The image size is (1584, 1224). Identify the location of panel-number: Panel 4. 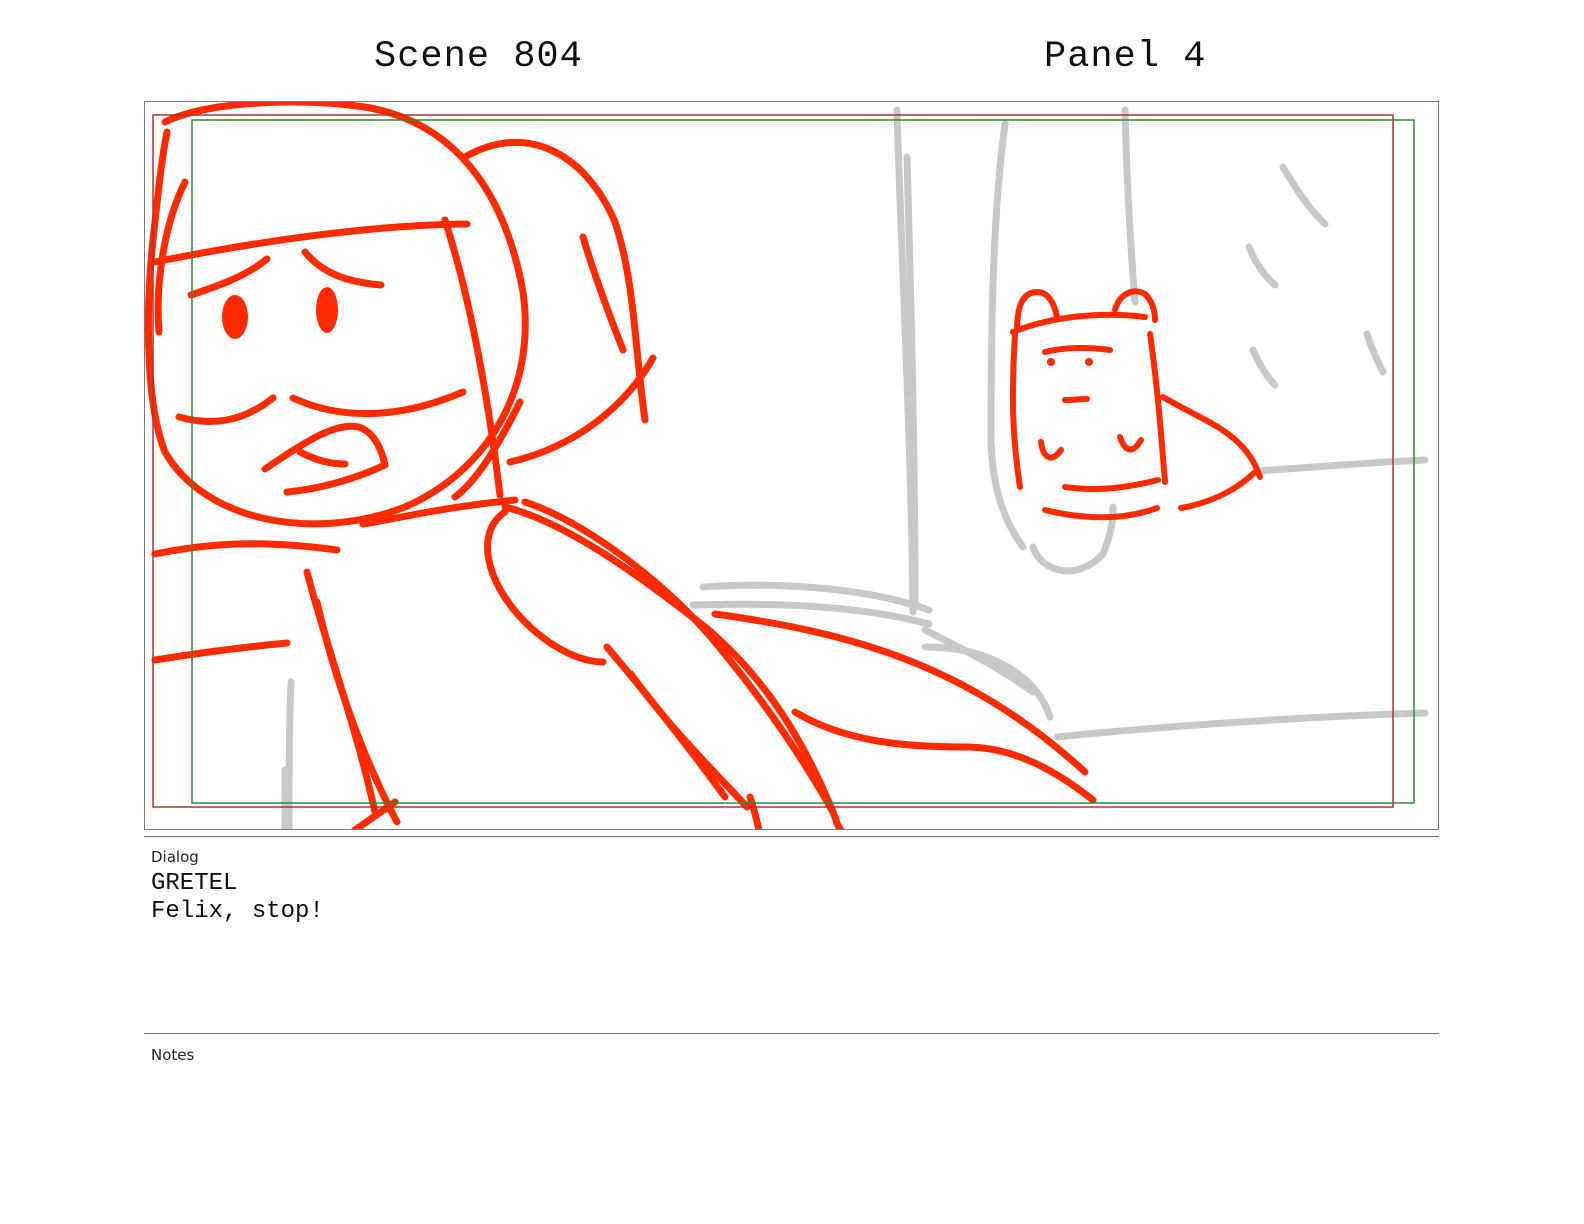
(1125, 57).